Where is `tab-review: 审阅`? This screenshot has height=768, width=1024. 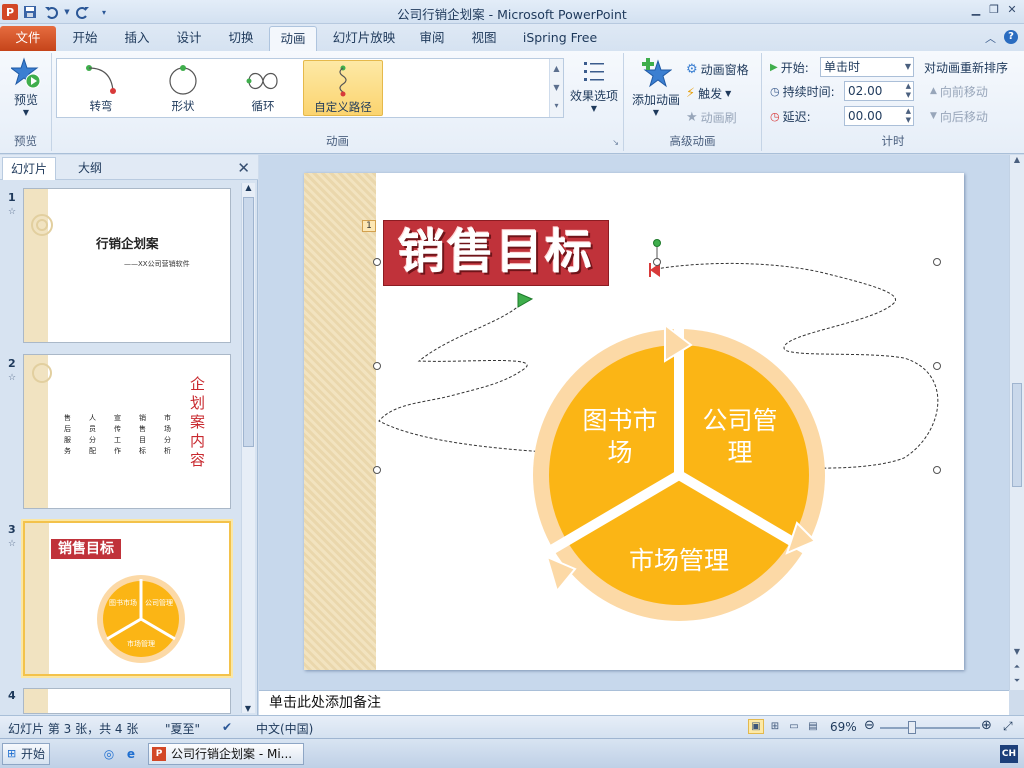
tab-review: 审阅 is located at coordinates (432, 38).